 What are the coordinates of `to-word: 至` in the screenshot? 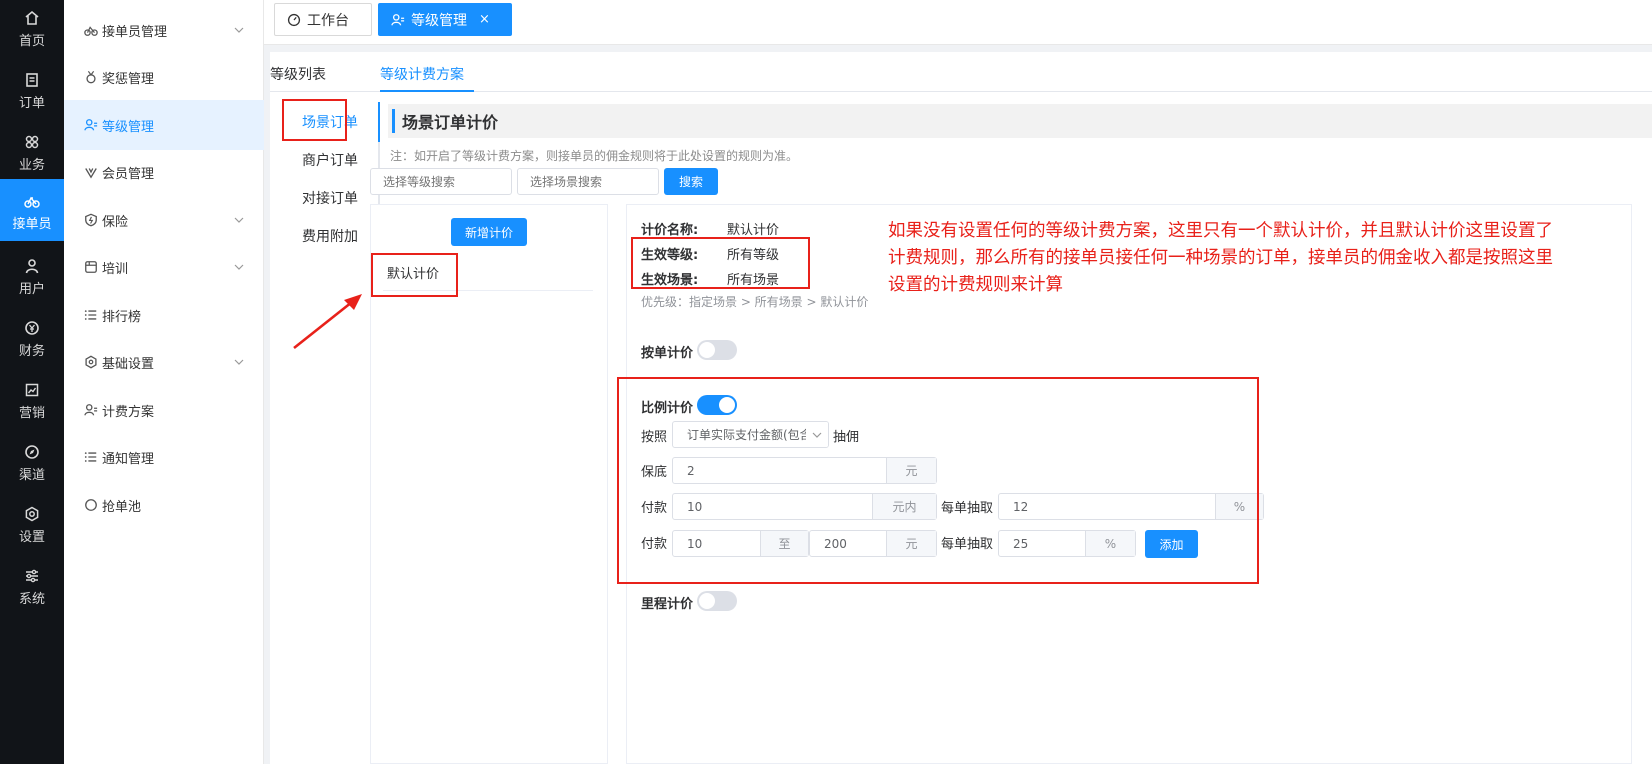 It's located at (784, 543).